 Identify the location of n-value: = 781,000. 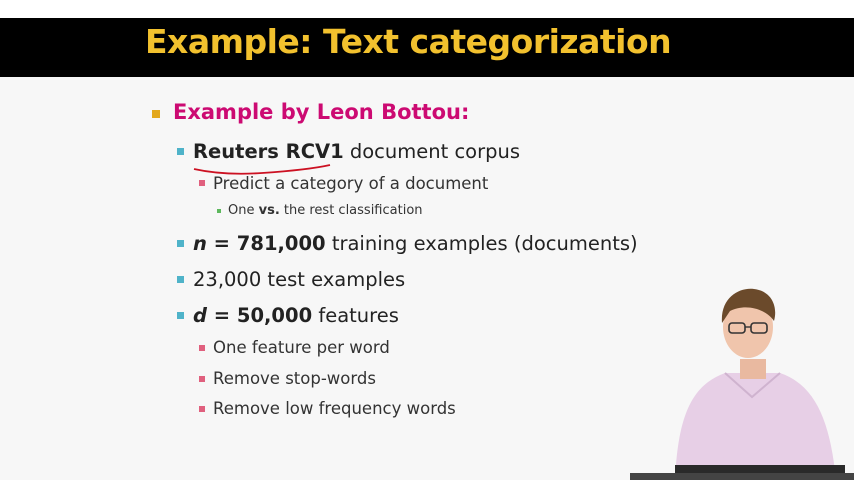
(266, 243).